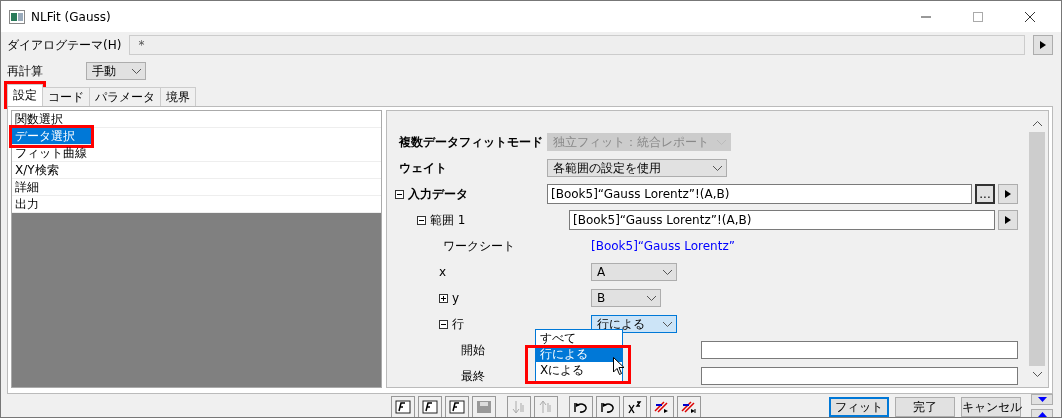 This screenshot has height=418, width=1062. I want to click on dialog-button: キャンセル, so click(991, 407).